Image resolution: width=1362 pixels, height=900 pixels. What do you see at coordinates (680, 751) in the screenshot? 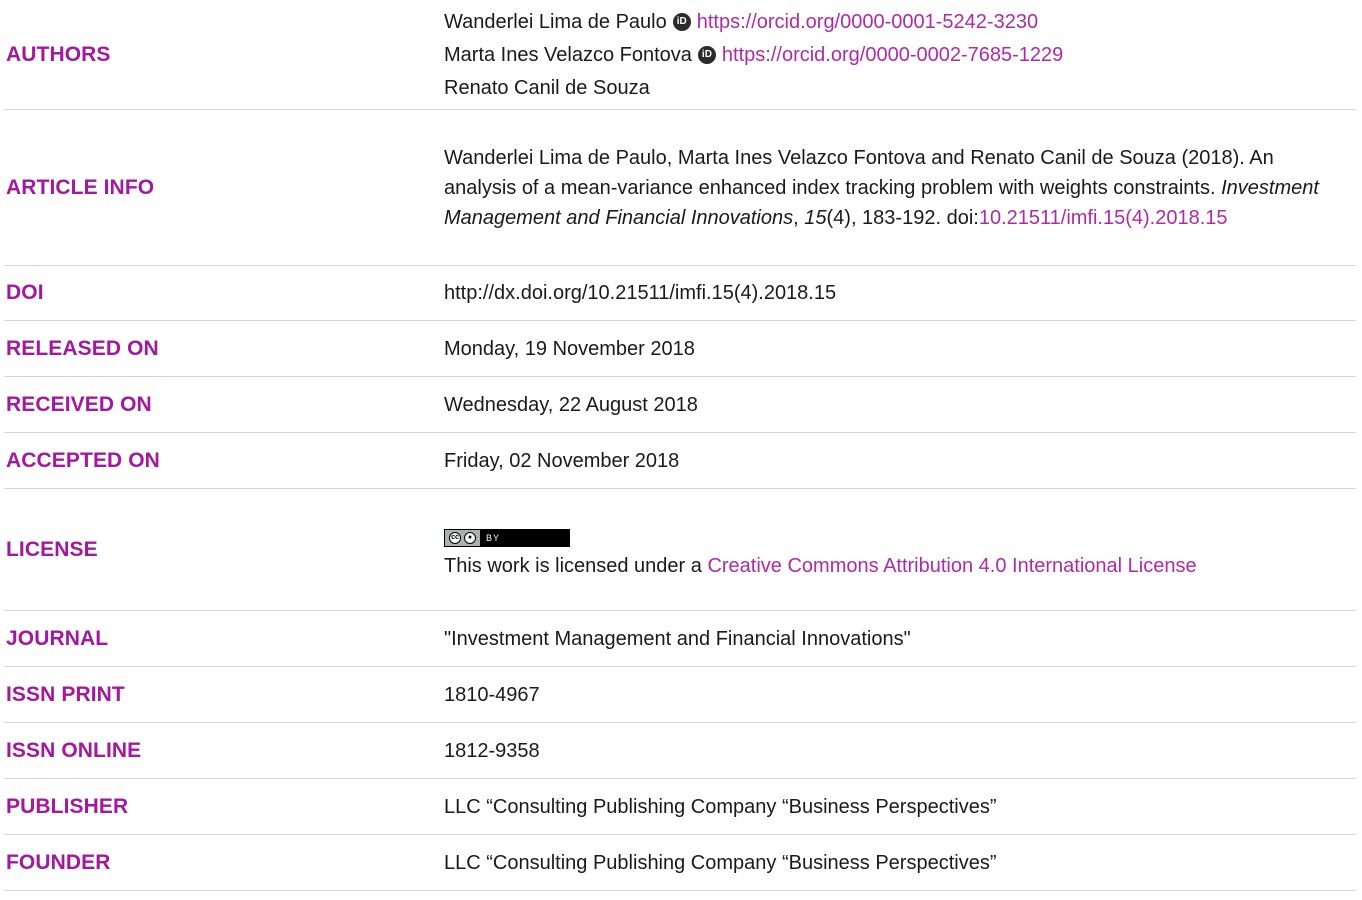
I see `row-issn-online: ISSN ONLINE 1812-9358` at bounding box center [680, 751].